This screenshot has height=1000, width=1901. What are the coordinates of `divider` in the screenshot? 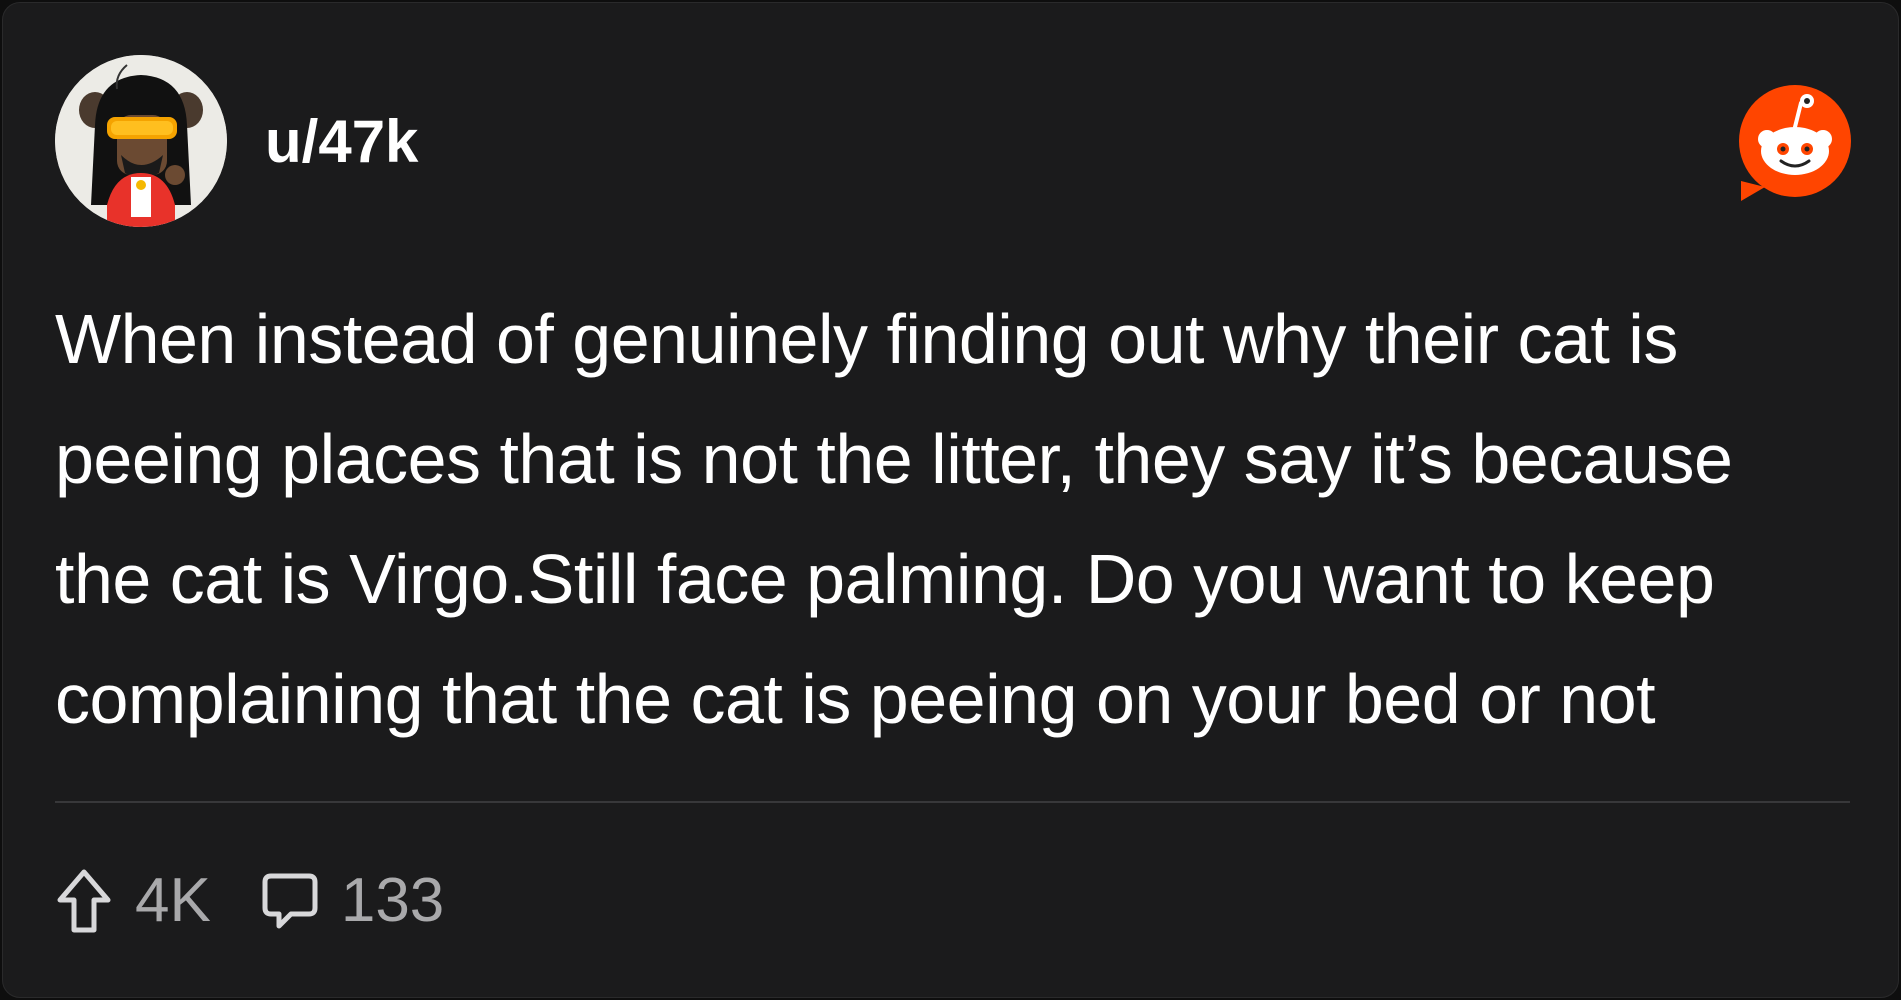 It's located at (952, 802).